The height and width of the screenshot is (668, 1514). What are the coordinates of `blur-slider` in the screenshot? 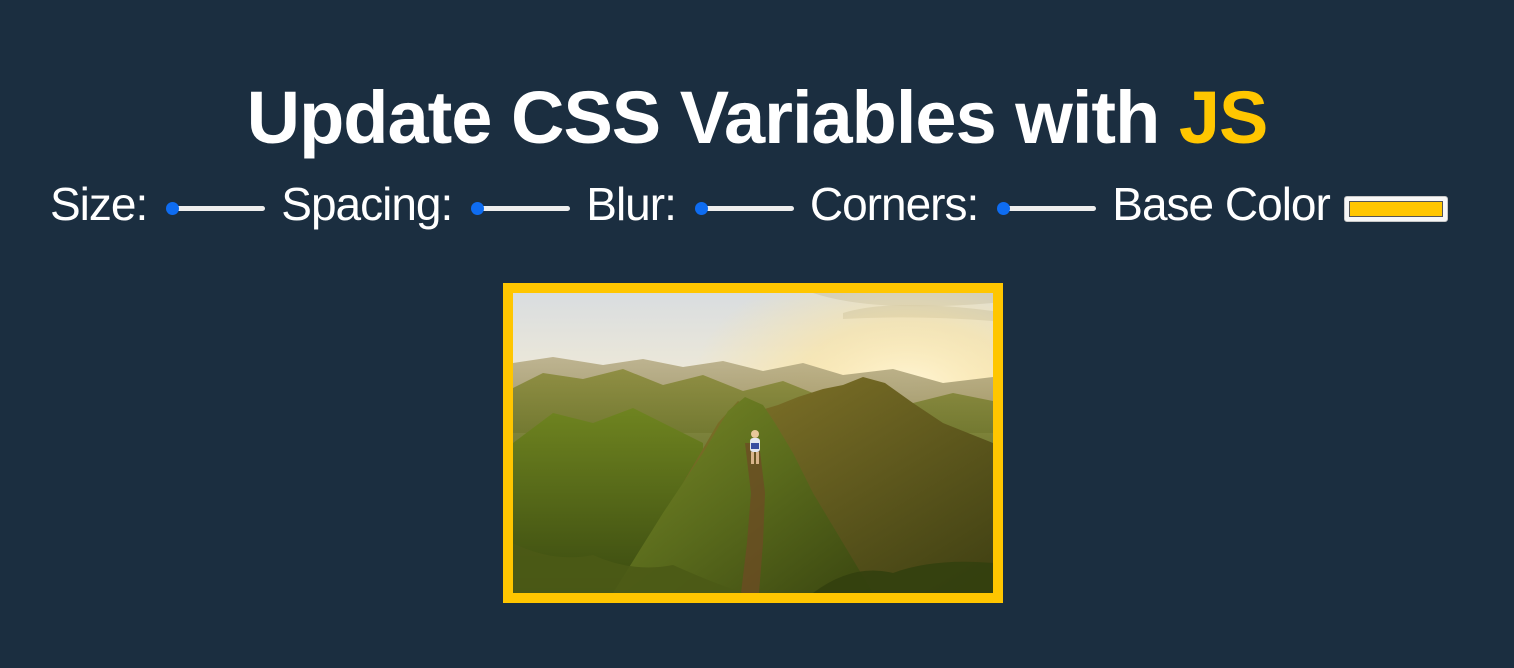 It's located at (744, 209).